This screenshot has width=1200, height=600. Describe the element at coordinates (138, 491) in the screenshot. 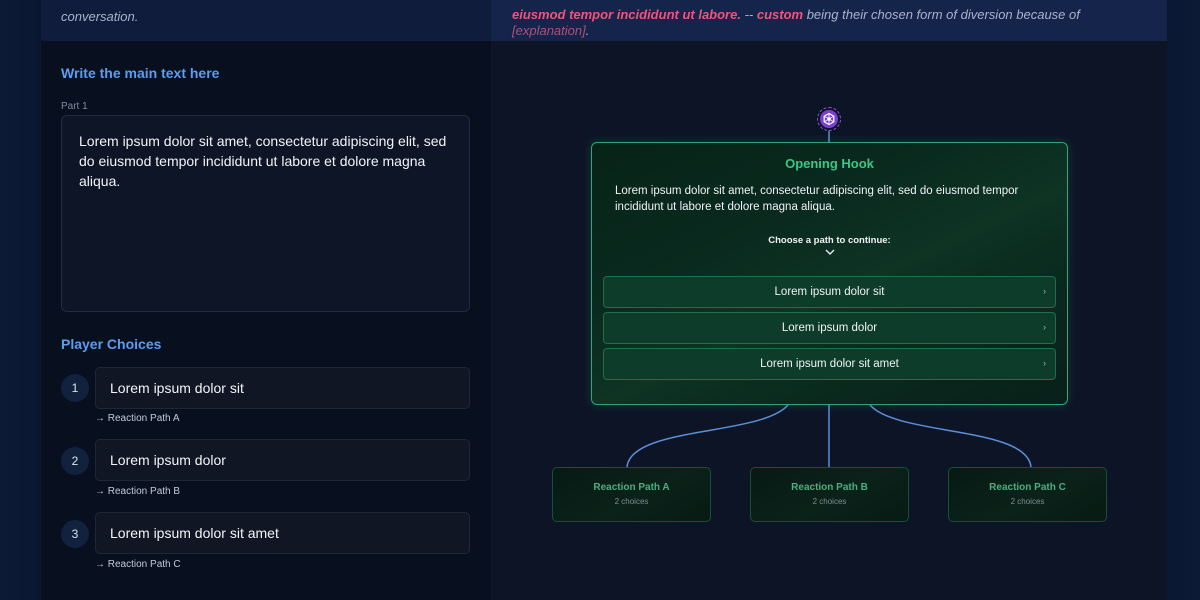

I see `choice-path-2: → Reaction Path B` at that location.